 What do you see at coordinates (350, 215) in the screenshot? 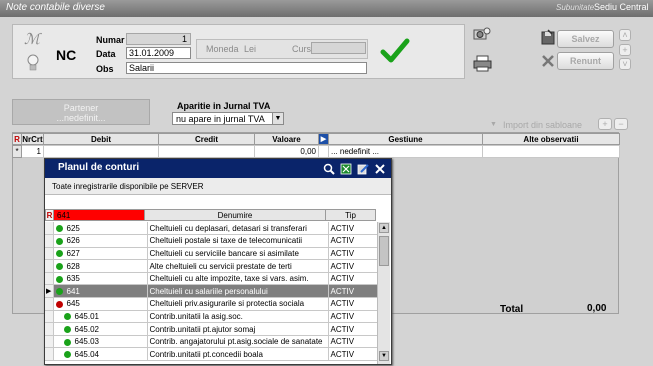
I see `popup-col-tip: Tip` at bounding box center [350, 215].